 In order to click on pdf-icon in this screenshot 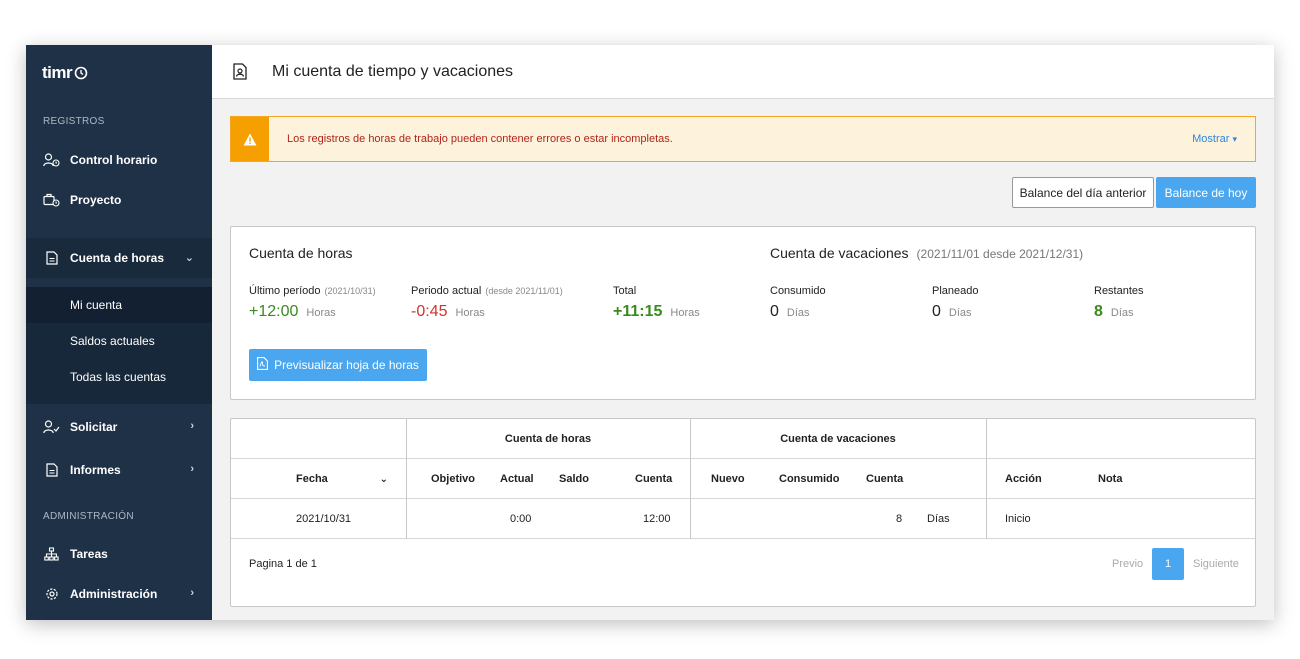, I will do `click(263, 365)`.